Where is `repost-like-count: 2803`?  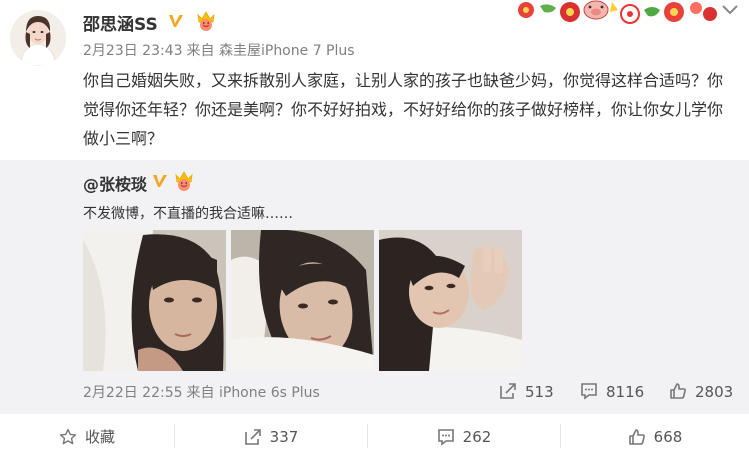
repost-like-count: 2803 is located at coordinates (714, 392).